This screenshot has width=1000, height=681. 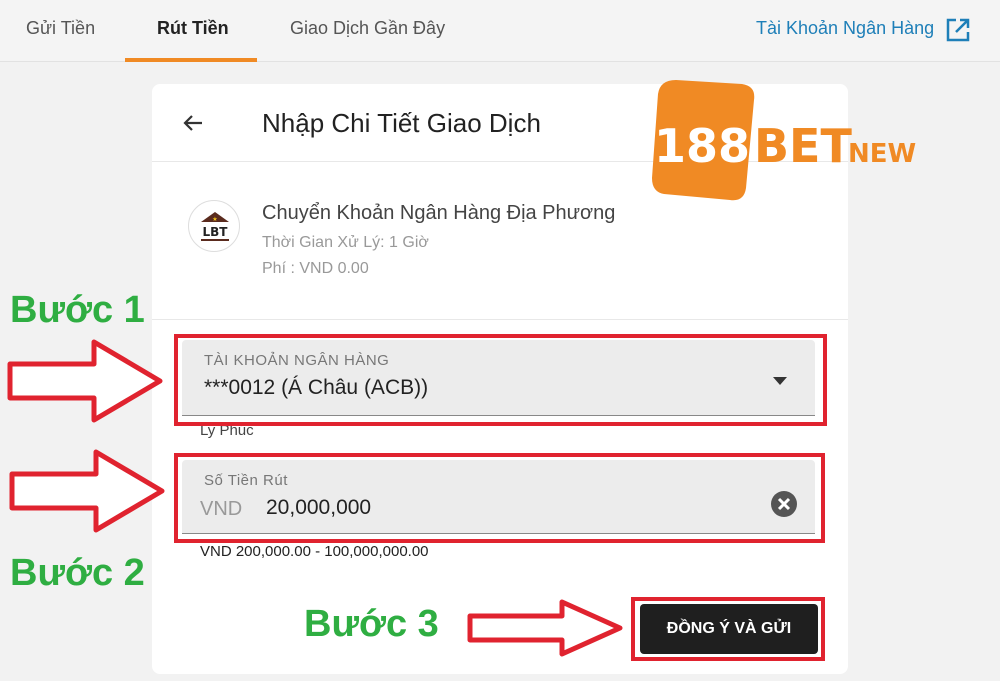 I want to click on tab-withdraw: Rút Tiền, so click(x=193, y=28).